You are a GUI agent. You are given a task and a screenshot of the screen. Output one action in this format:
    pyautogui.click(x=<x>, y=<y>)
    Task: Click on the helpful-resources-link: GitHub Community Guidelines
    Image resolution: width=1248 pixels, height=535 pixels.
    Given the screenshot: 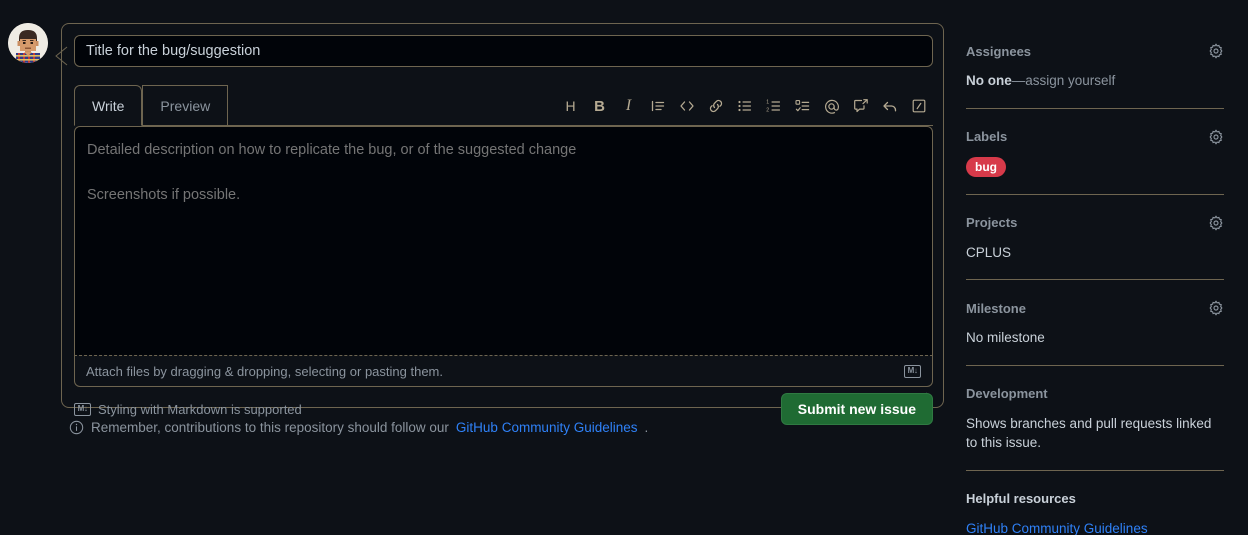 What is the action you would take?
    pyautogui.click(x=1057, y=528)
    